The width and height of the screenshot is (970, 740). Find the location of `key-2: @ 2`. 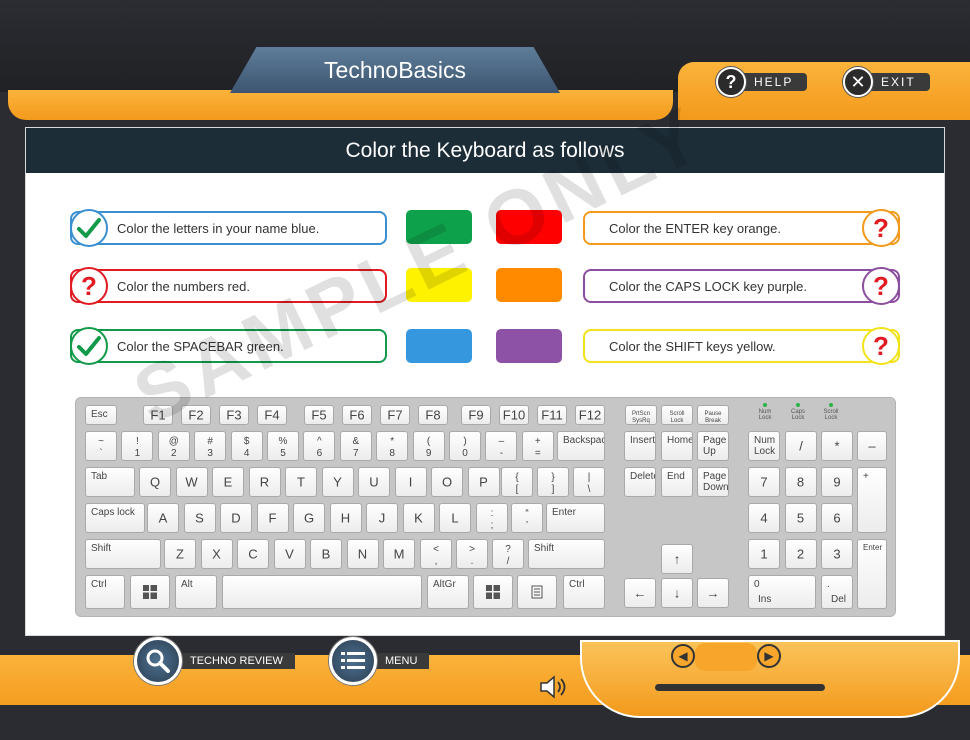

key-2: @ 2 is located at coordinates (173, 446).